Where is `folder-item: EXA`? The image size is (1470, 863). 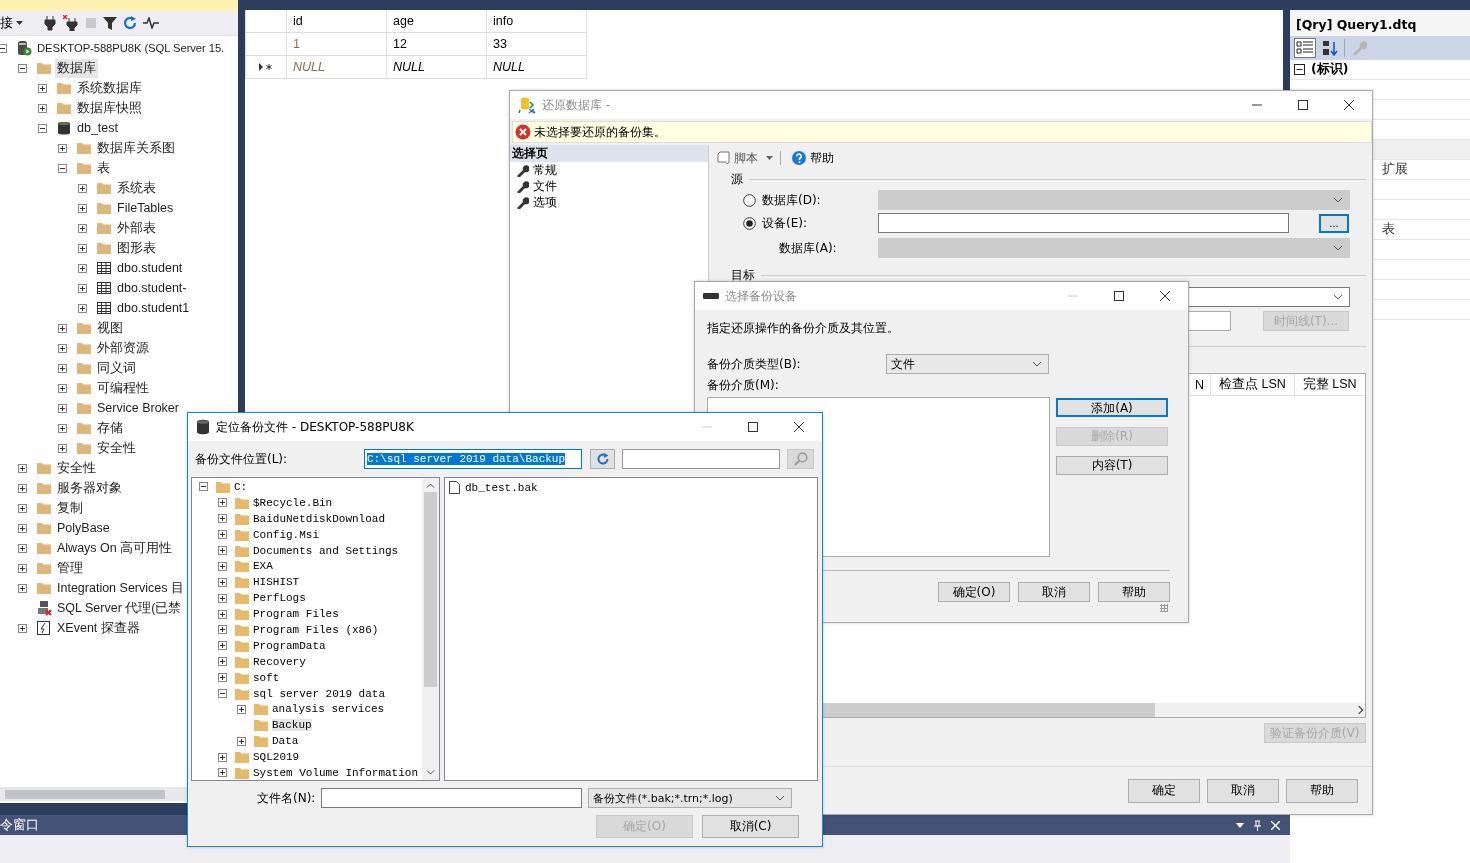 folder-item: EXA is located at coordinates (263, 566).